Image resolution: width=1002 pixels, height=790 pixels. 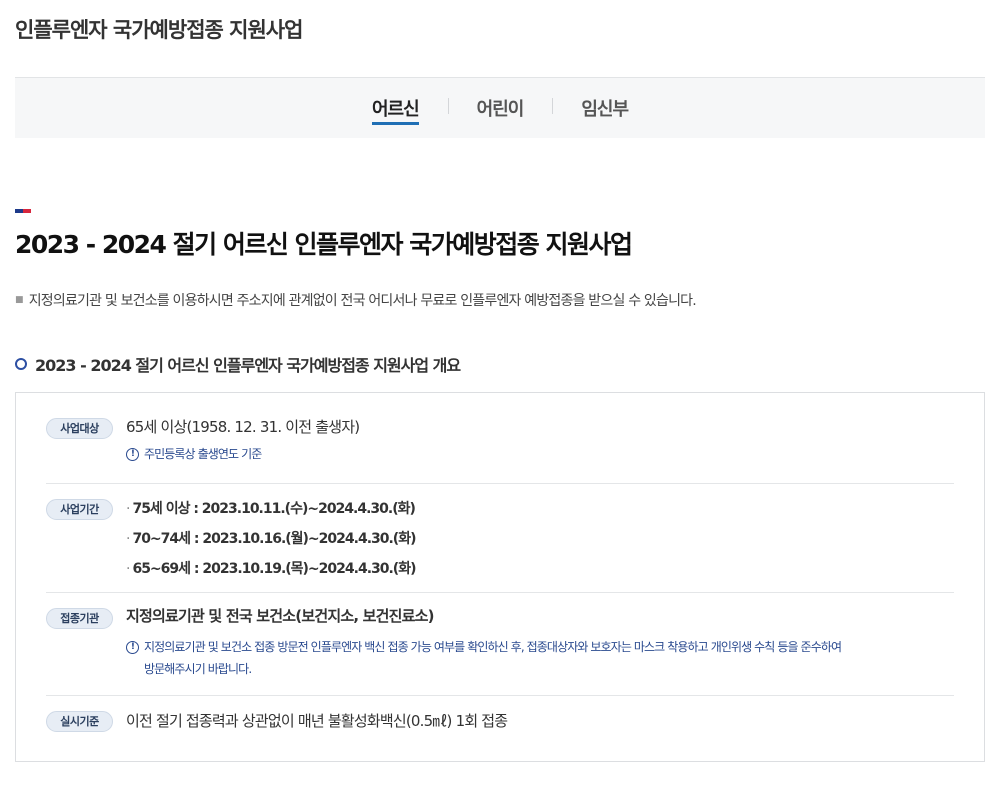 I want to click on tab-pregnant-label: 임신부, so click(x=605, y=109).